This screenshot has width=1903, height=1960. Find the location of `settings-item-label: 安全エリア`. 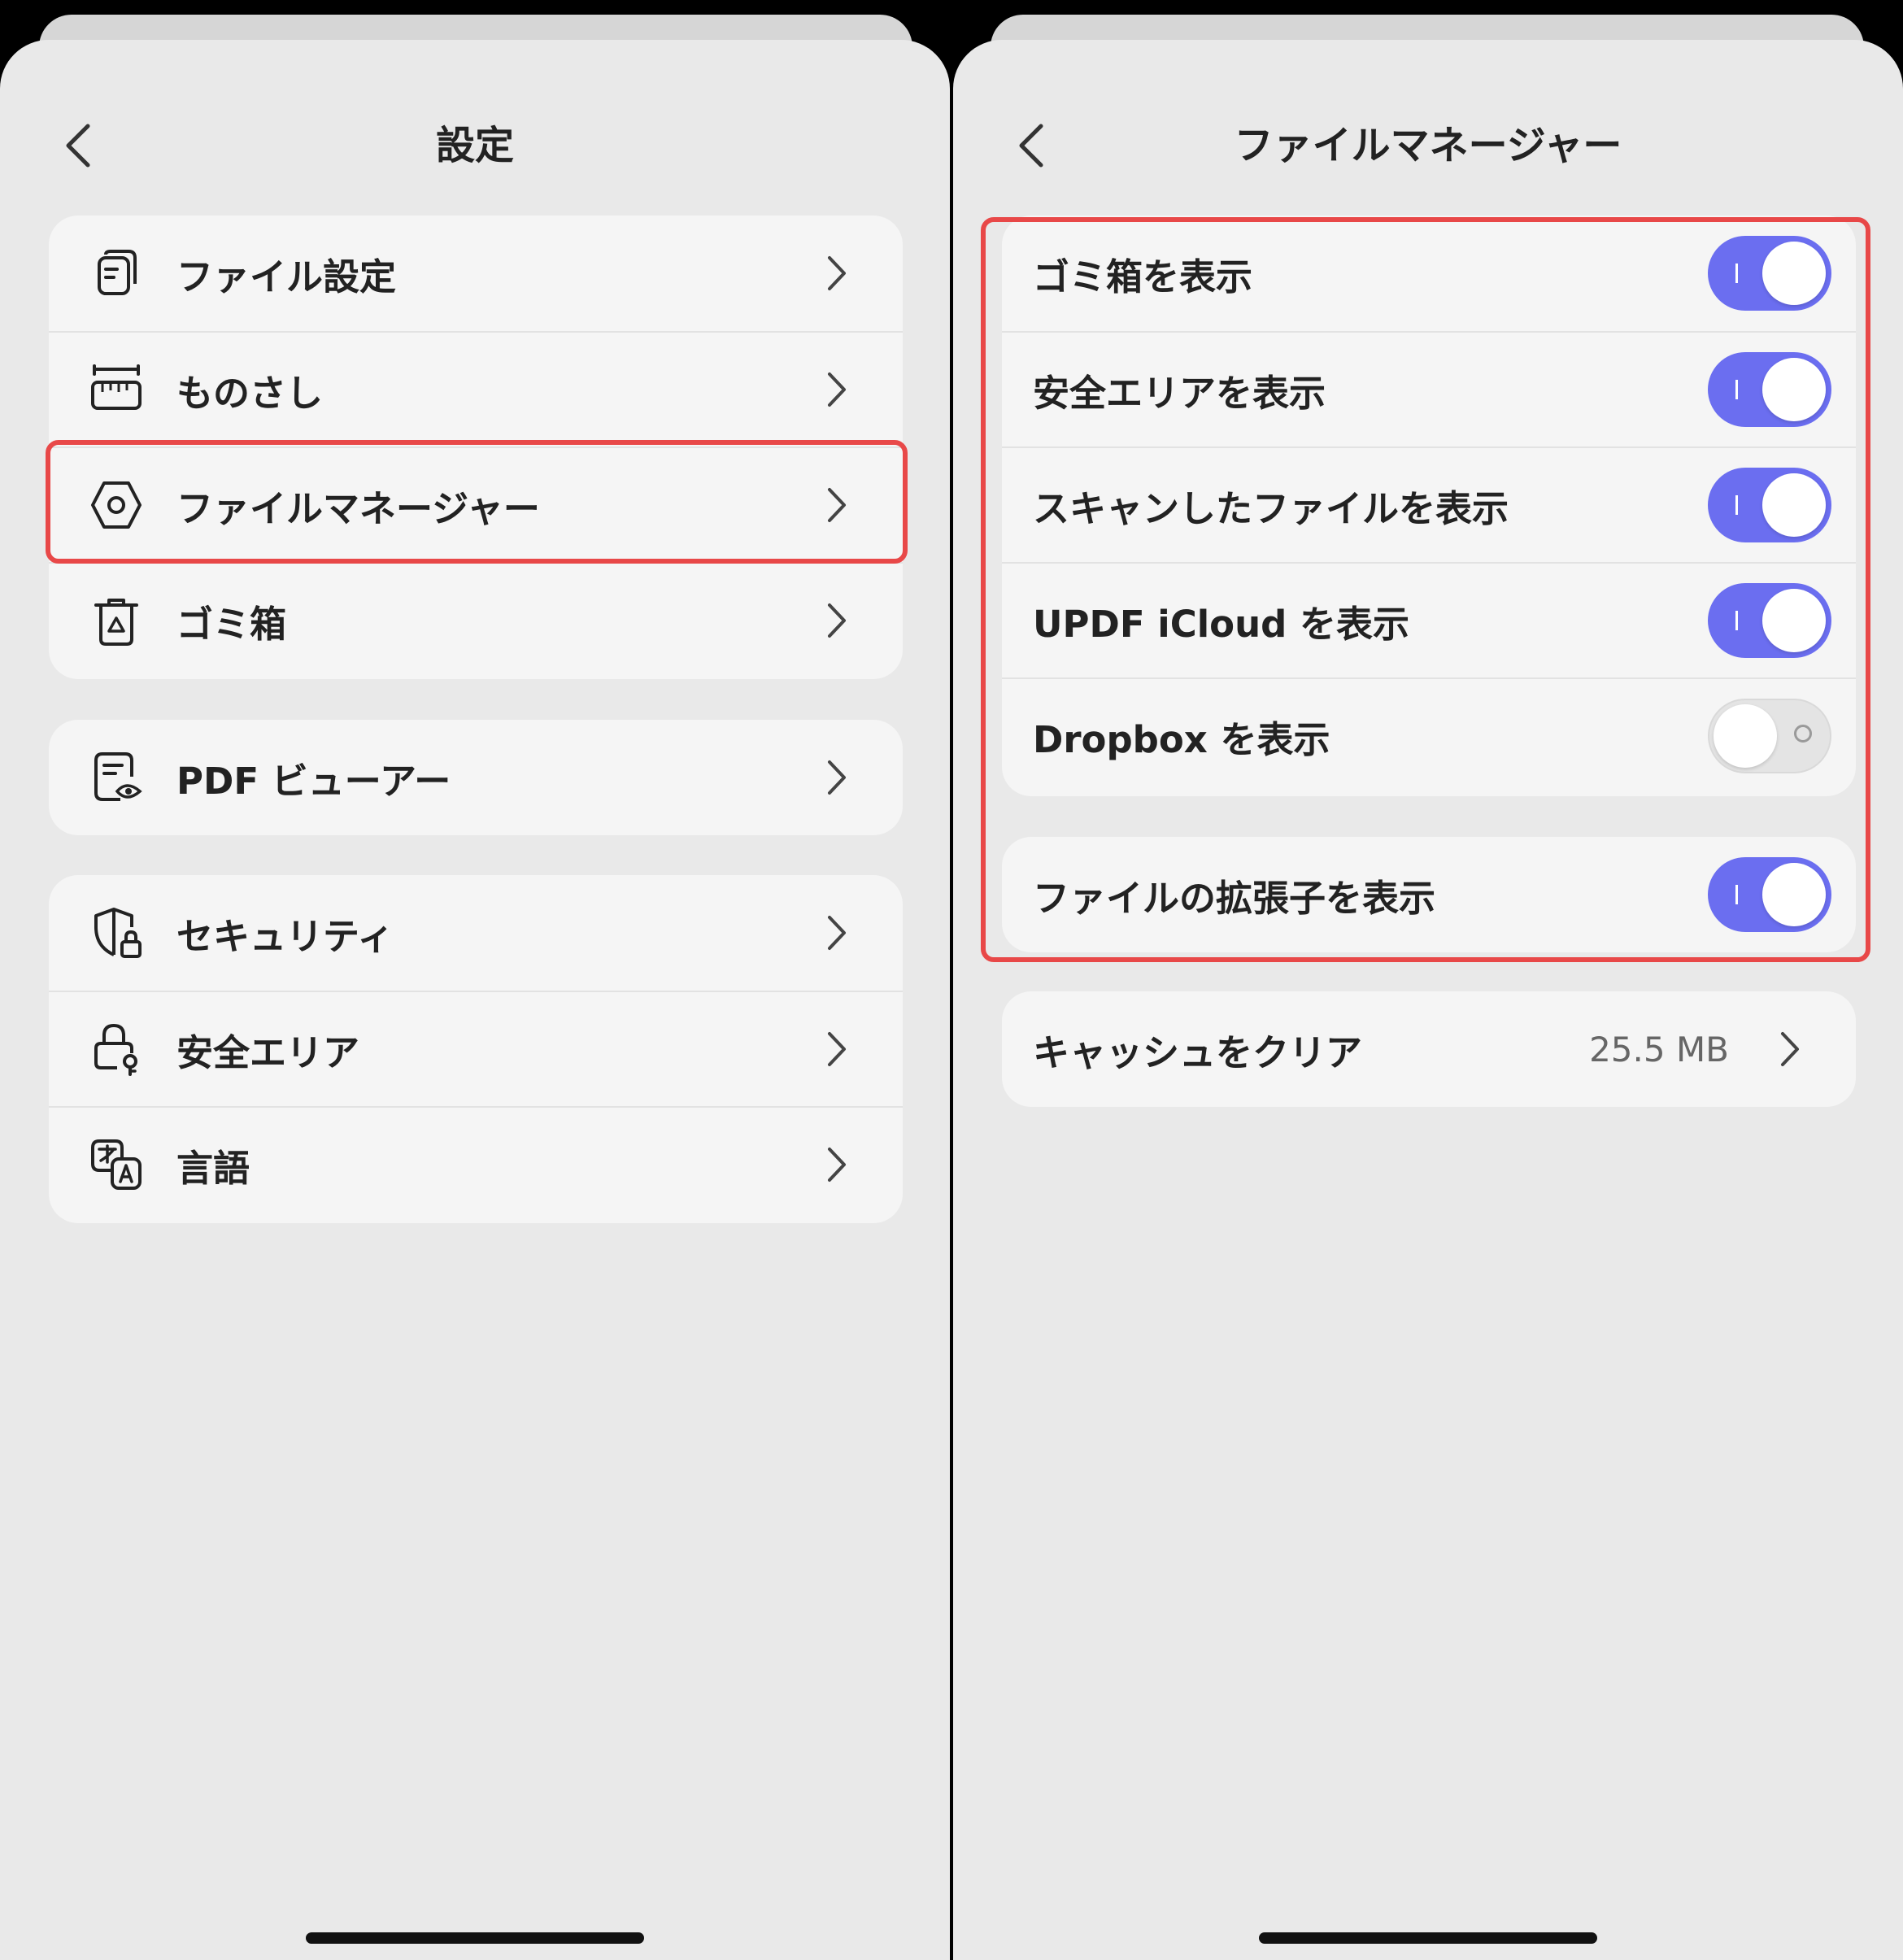

settings-item-label: 安全エリア is located at coordinates (268, 1052).